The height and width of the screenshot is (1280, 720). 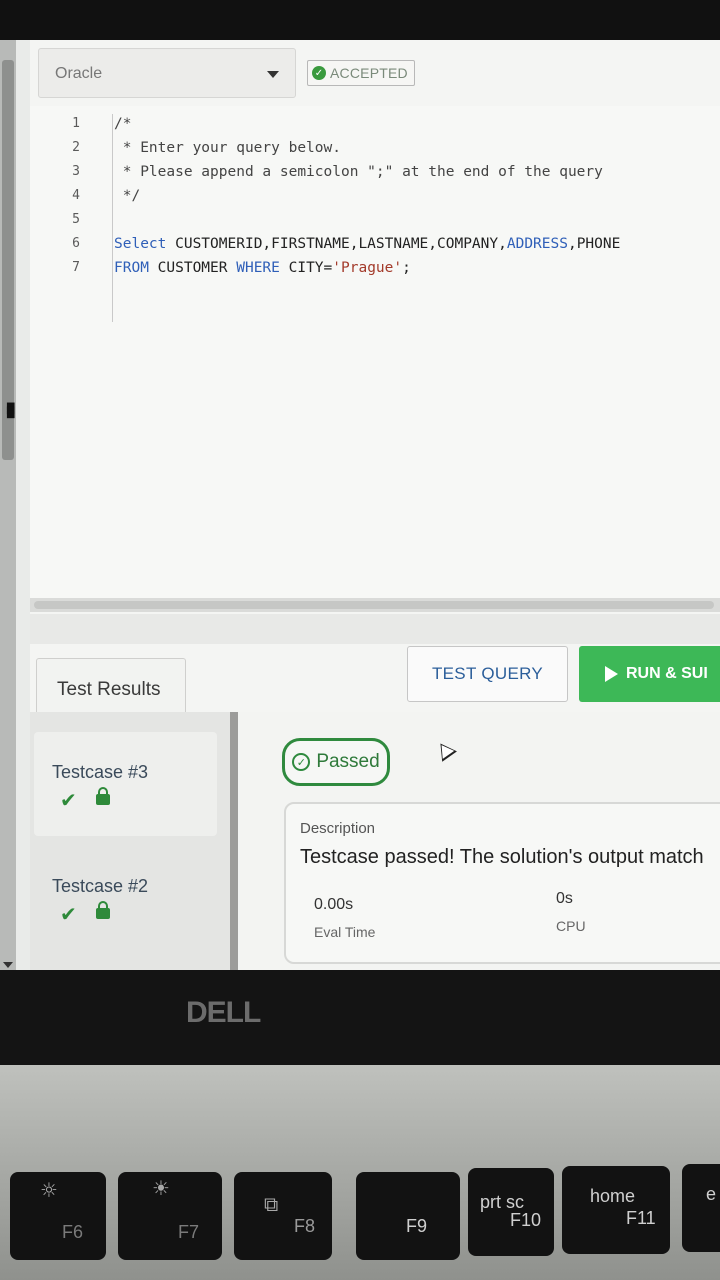 I want to click on line-number: 7, so click(x=76, y=267).